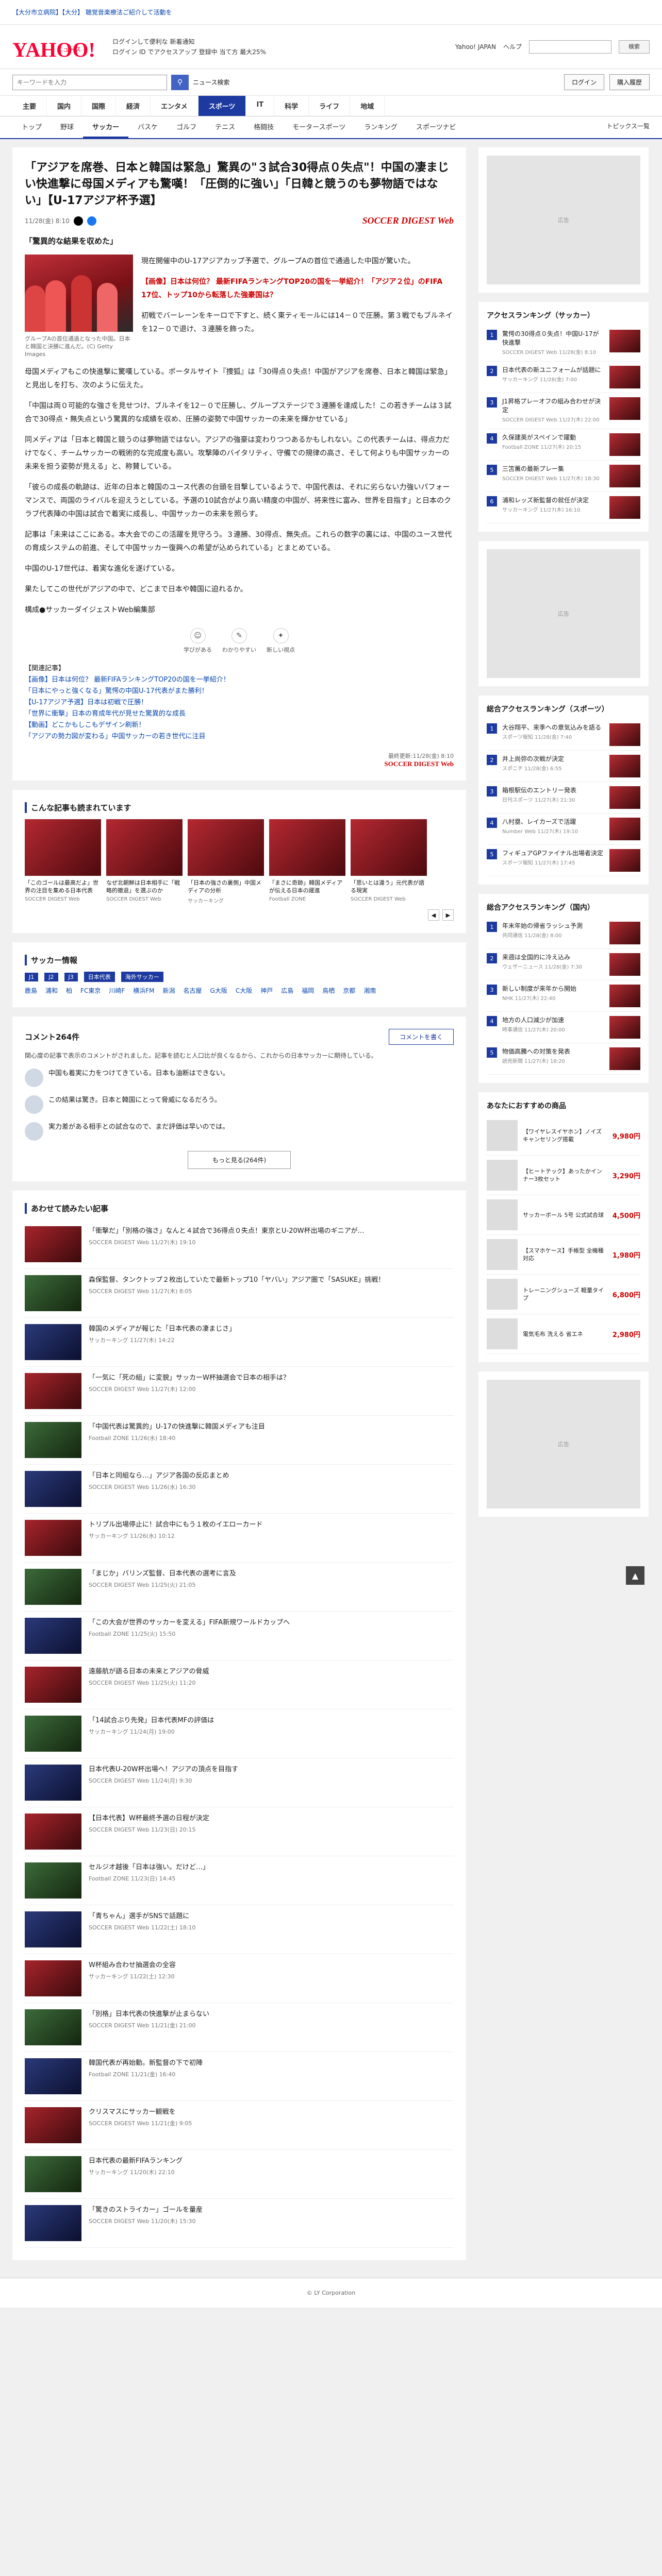 The height and width of the screenshot is (2576, 662). I want to click on login-promo-line2: ログイン ID でアクセスアップ 登録中 当て方 最大25%, so click(205, 52).